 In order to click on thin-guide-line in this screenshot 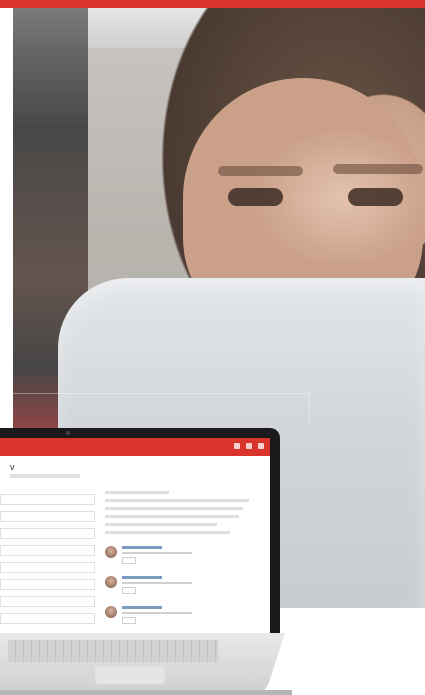, I will do `click(155, 393)`.